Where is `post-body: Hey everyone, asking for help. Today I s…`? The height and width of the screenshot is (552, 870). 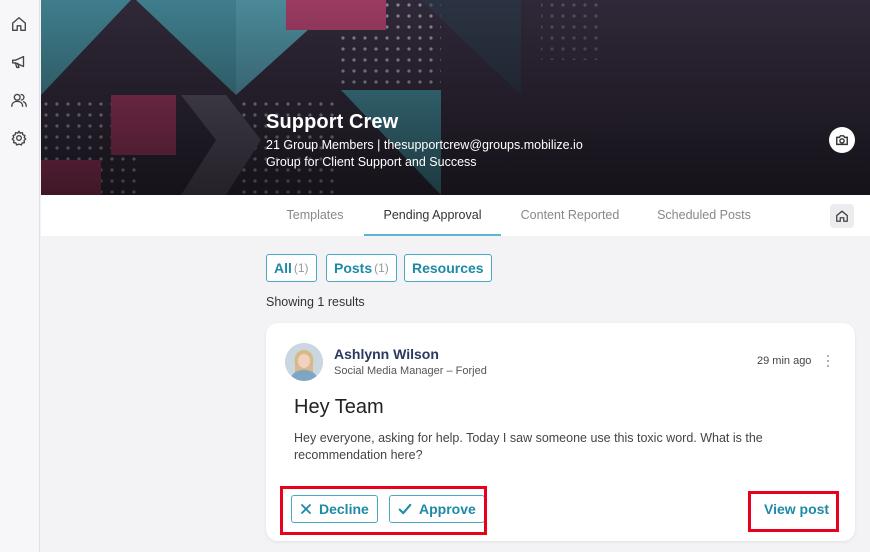 post-body: Hey everyone, asking for help. Today I s… is located at coordinates (528, 446).